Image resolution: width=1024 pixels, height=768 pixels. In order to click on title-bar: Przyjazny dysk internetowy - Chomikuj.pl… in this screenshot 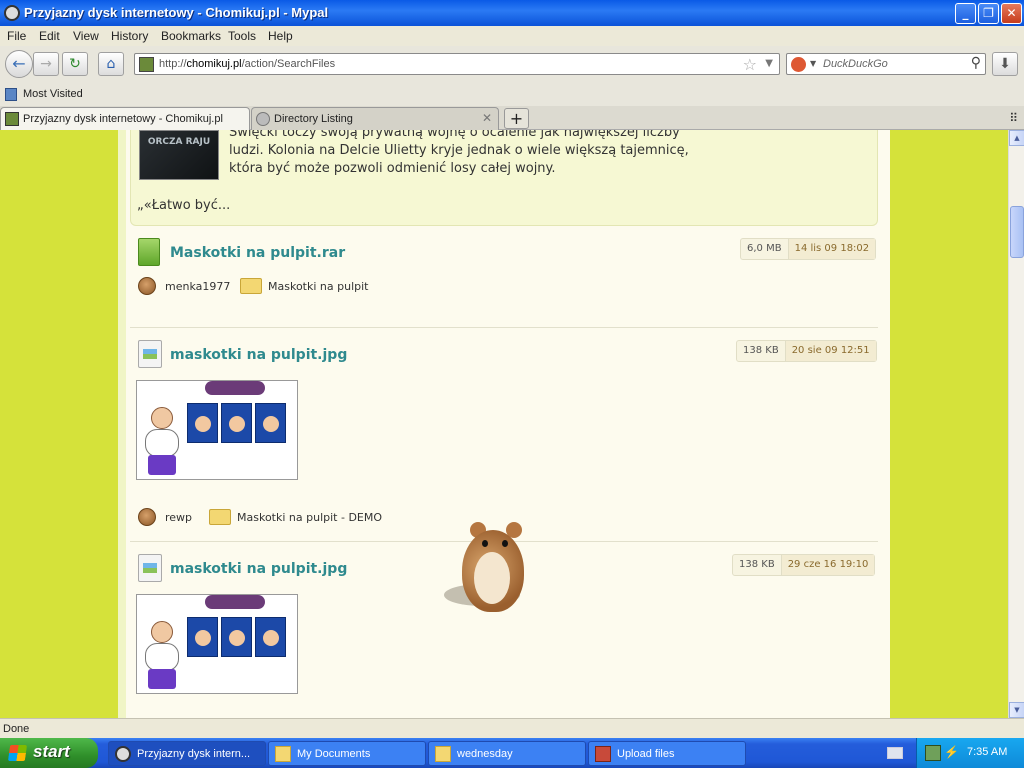, I will do `click(512, 13)`.